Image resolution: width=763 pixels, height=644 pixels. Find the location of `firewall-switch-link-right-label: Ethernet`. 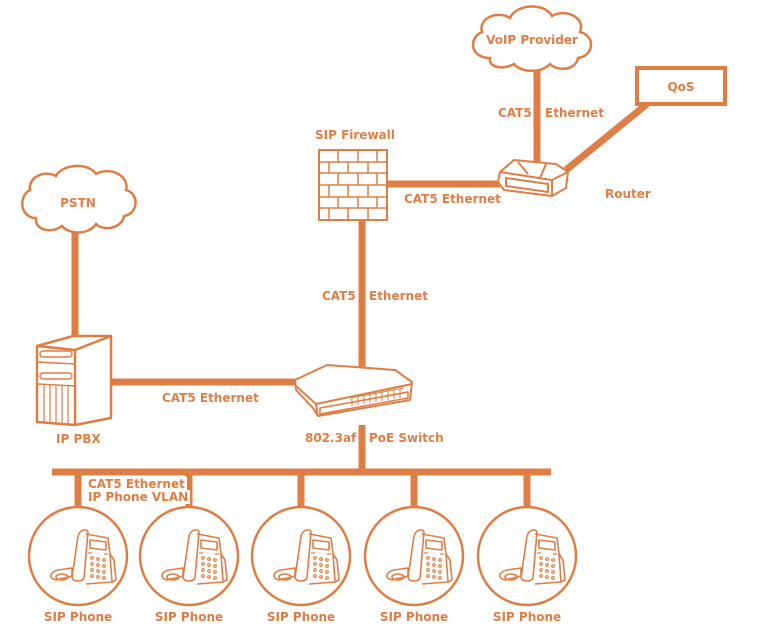

firewall-switch-link-right-label: Ethernet is located at coordinates (398, 296).